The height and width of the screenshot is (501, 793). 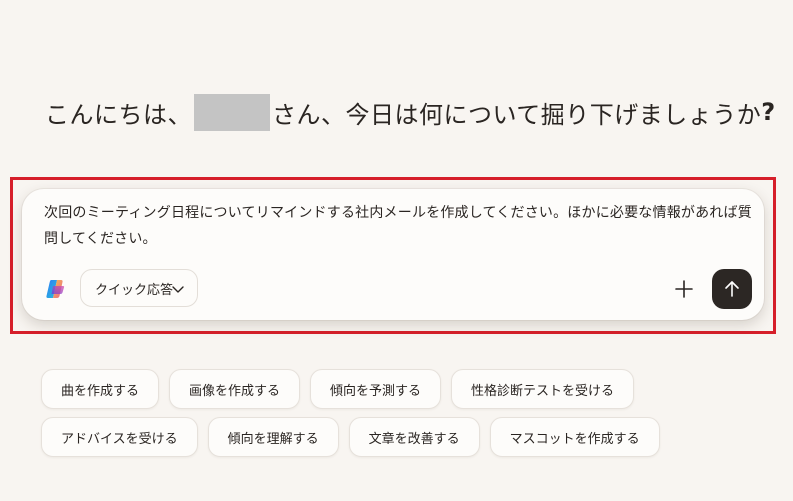 I want to click on greeting-suffix: さん、今日は何について掘り下げましょうか, so click(x=517, y=114).